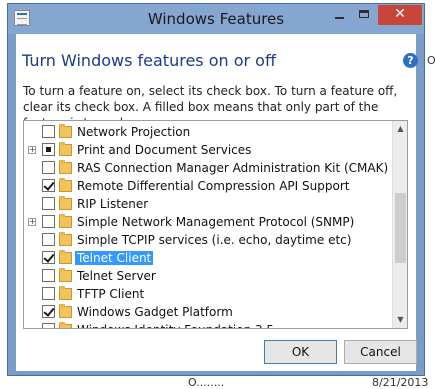  I want to click on feature-label: Windows Gadget Platform, so click(155, 312).